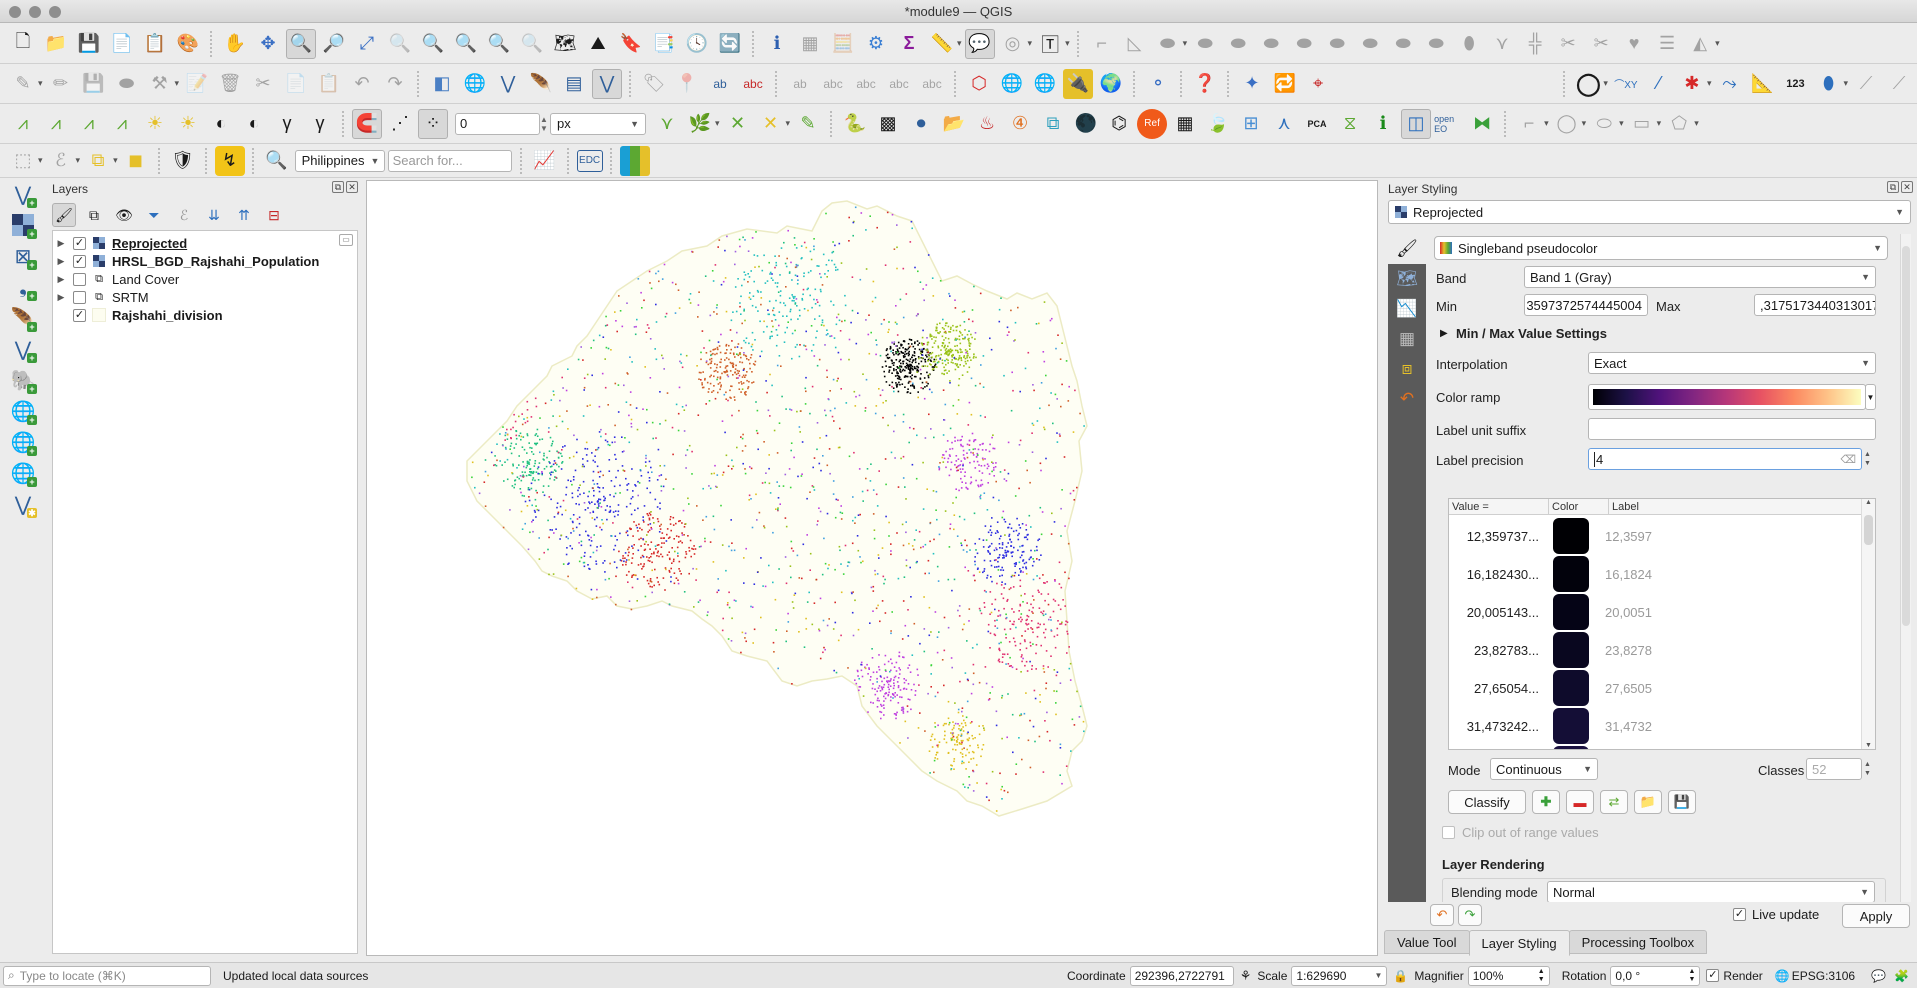 The width and height of the screenshot is (1917, 988). Describe the element at coordinates (598, 123) in the screenshot. I see `snapping-unit-select: px ▼` at that location.